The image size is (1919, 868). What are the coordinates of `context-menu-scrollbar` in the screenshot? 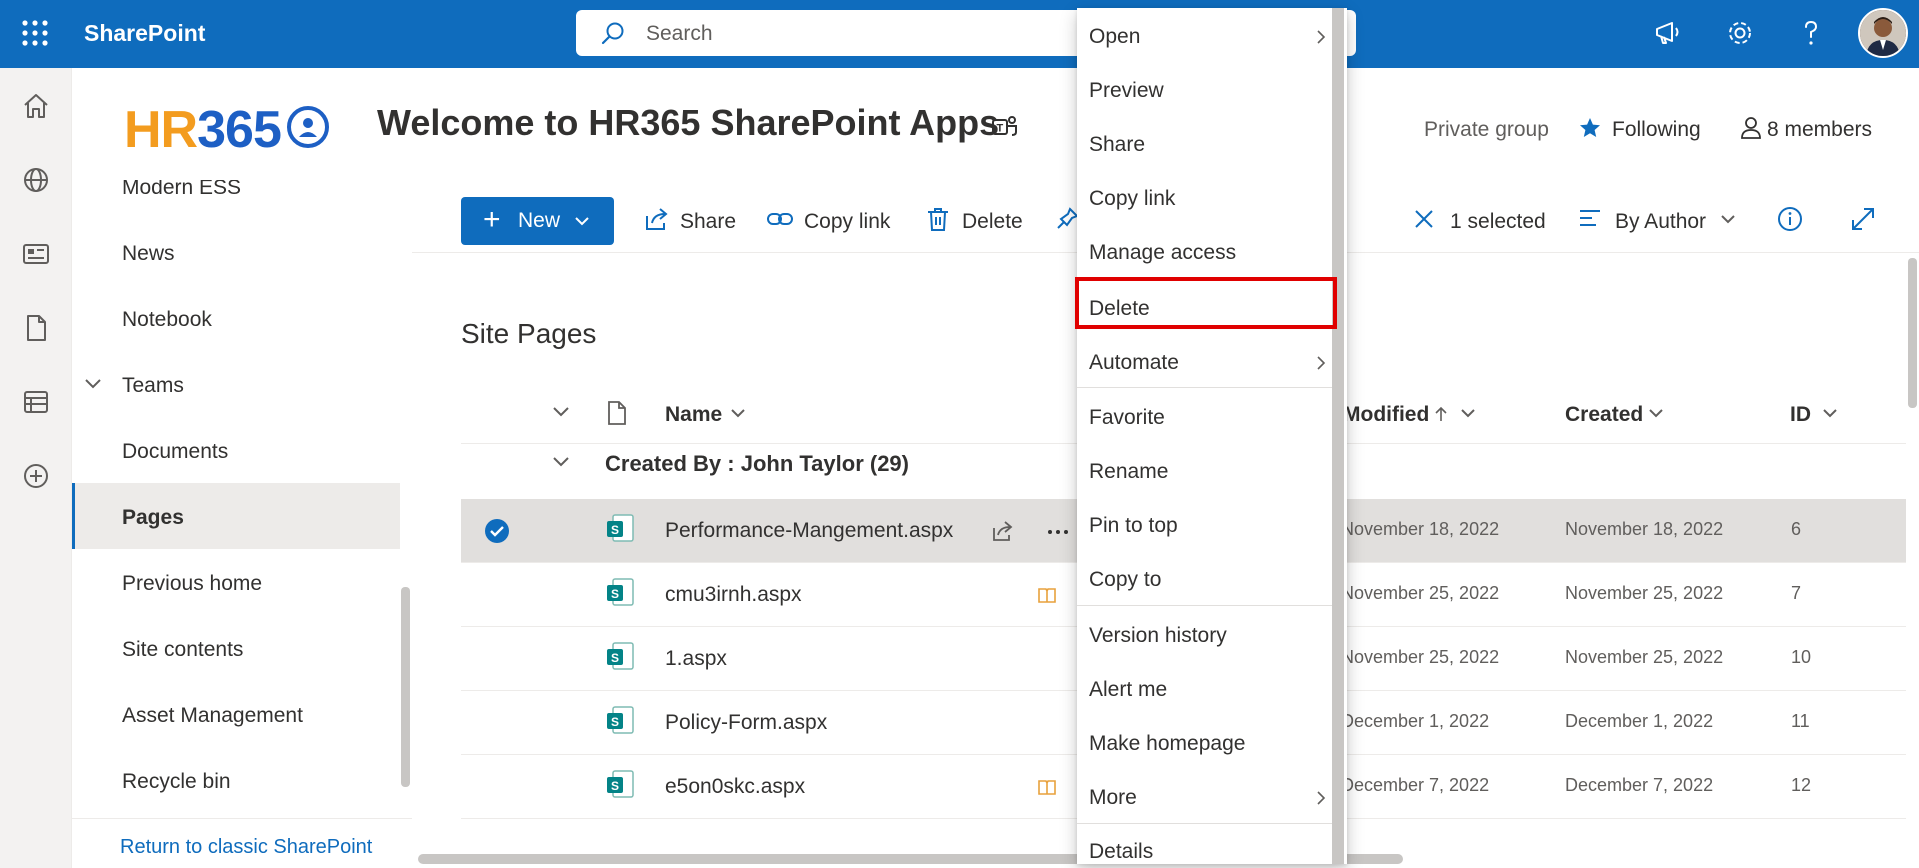 It's located at (1338, 436).